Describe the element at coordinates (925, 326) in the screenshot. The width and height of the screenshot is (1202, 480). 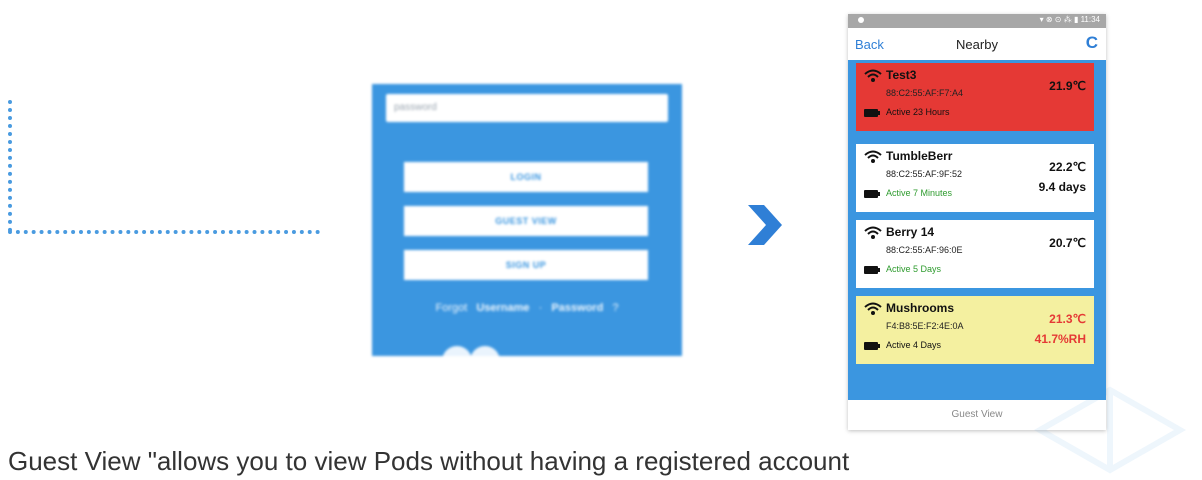
I see `pod-mac: F4:B8:5E:F2:4E:0A` at that location.